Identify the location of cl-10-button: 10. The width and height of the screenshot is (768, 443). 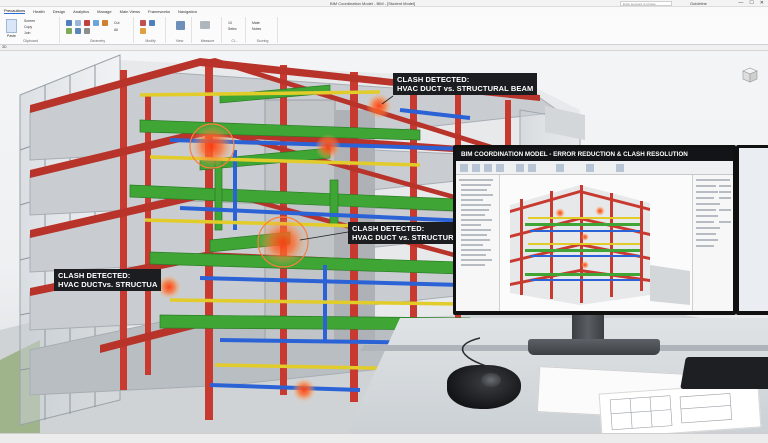
(230, 23).